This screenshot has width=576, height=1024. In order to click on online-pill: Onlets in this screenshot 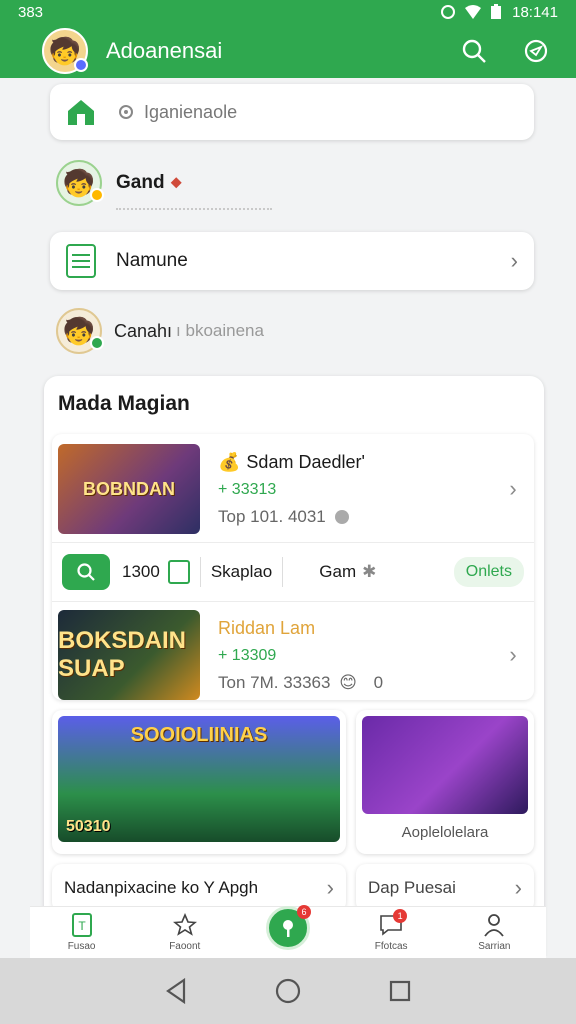, I will do `click(488, 572)`.